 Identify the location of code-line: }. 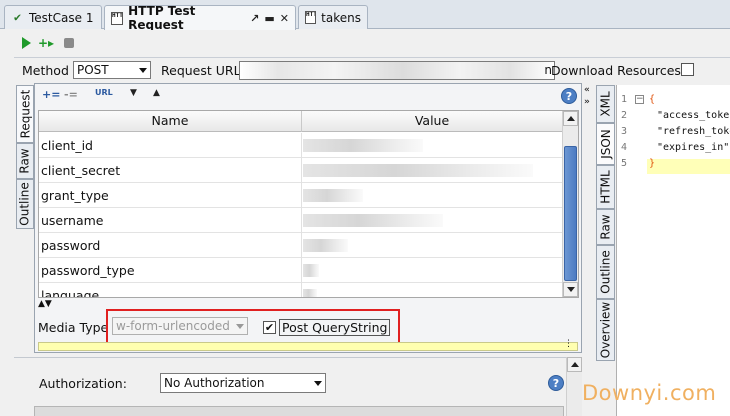
(652, 163).